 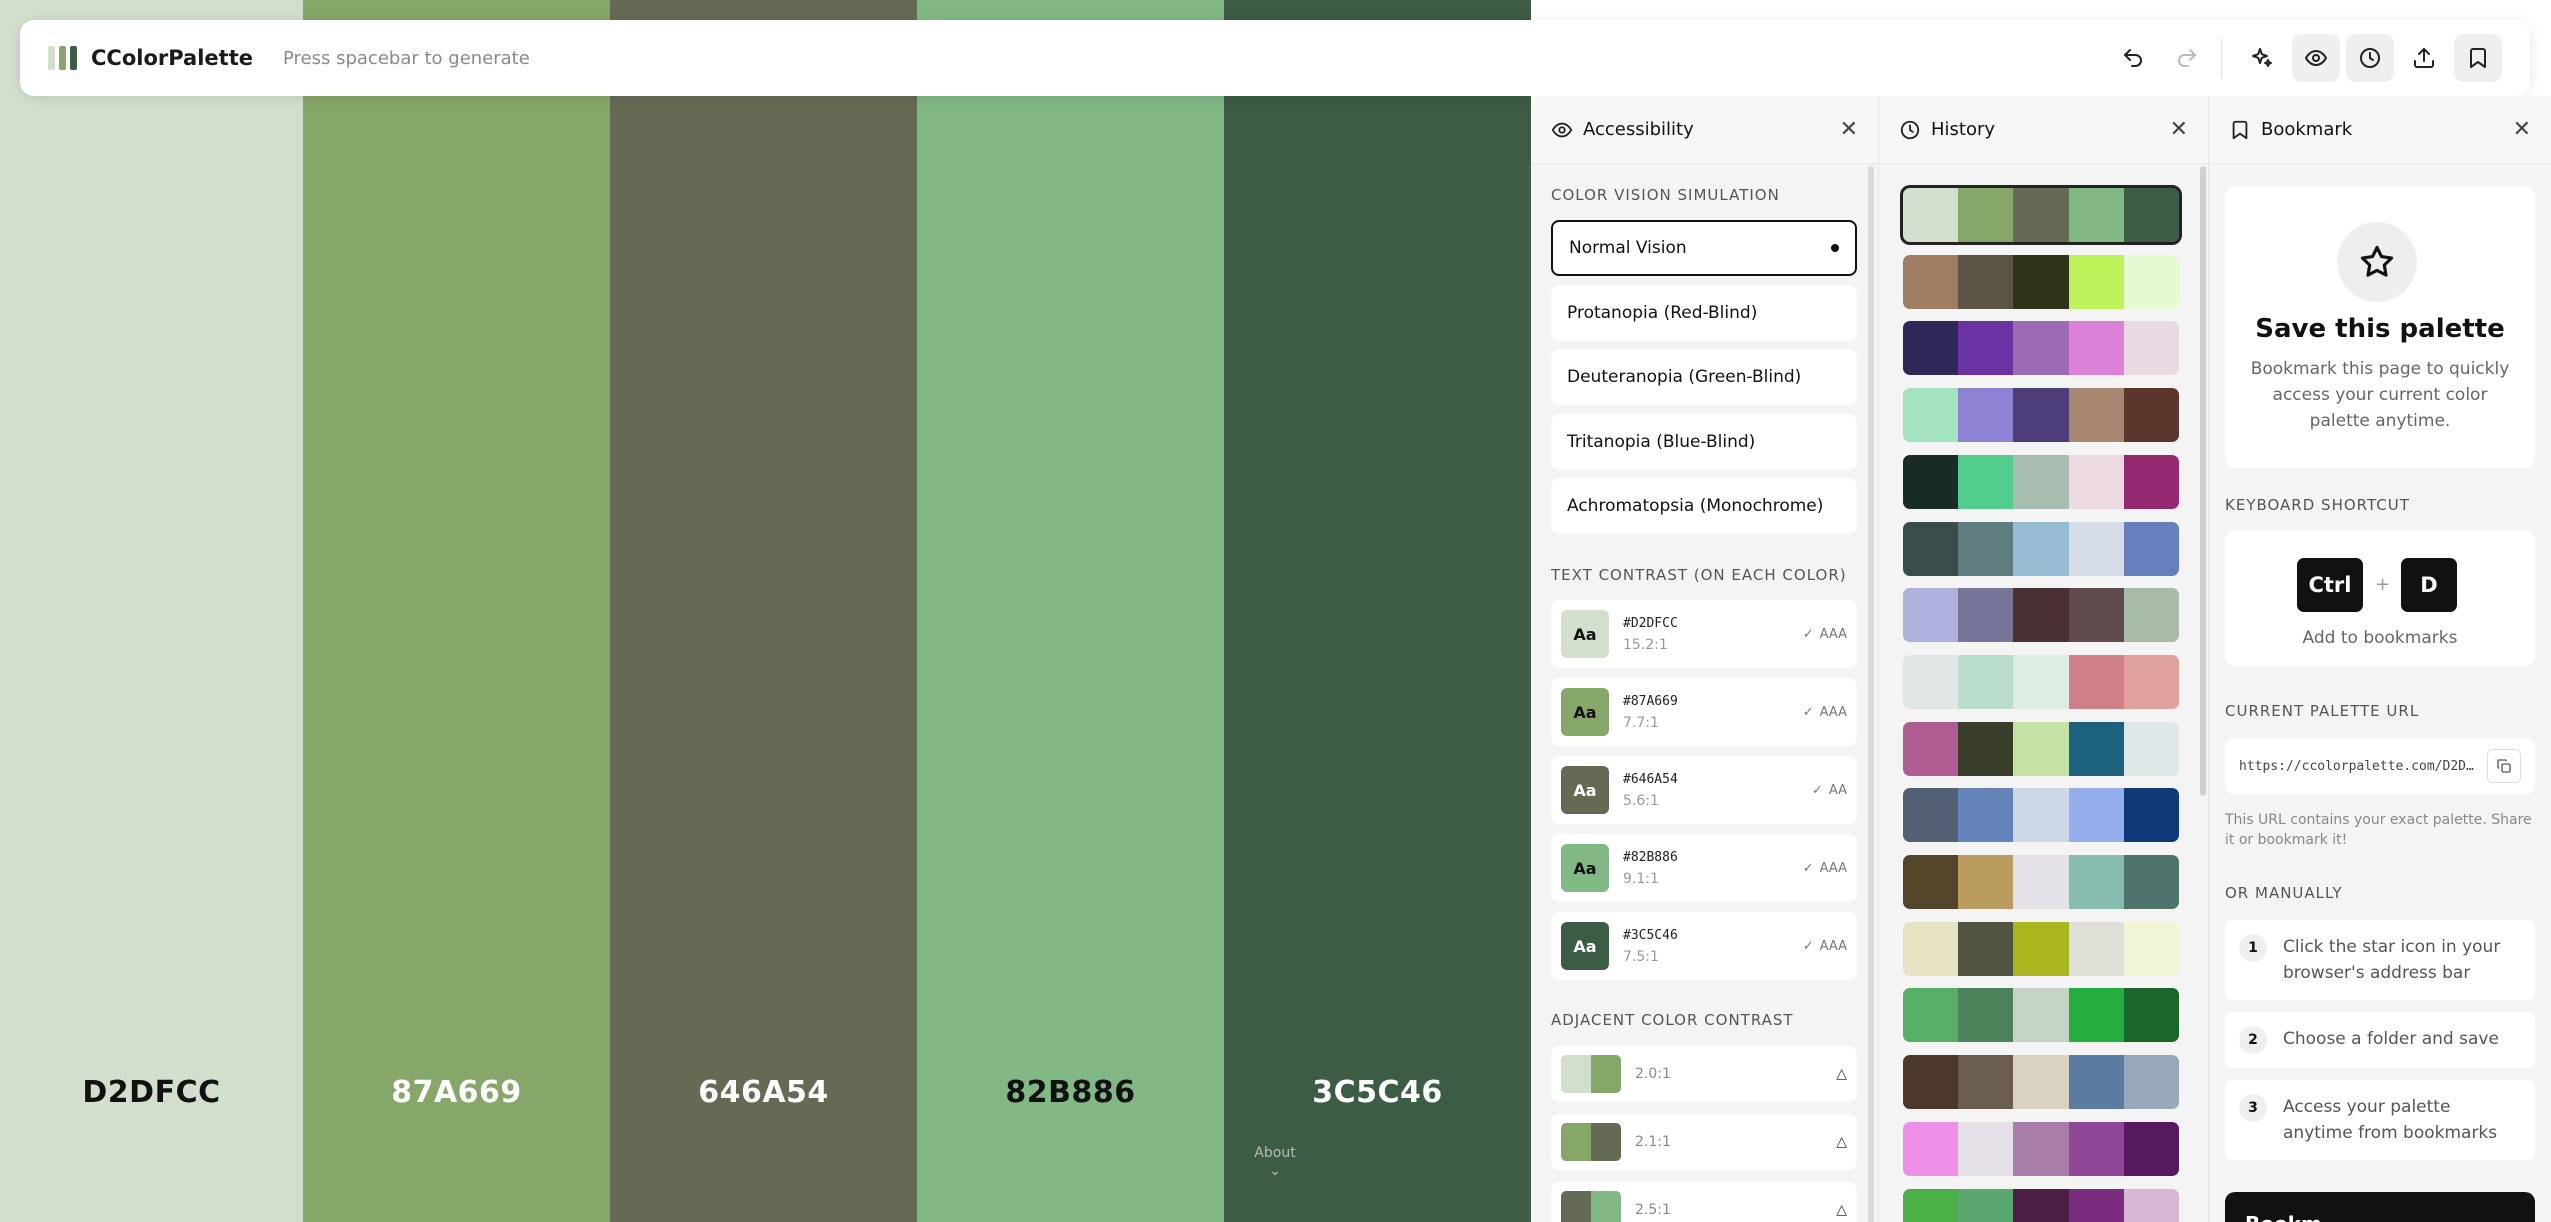 I want to click on step-number: 1, so click(x=2253, y=948).